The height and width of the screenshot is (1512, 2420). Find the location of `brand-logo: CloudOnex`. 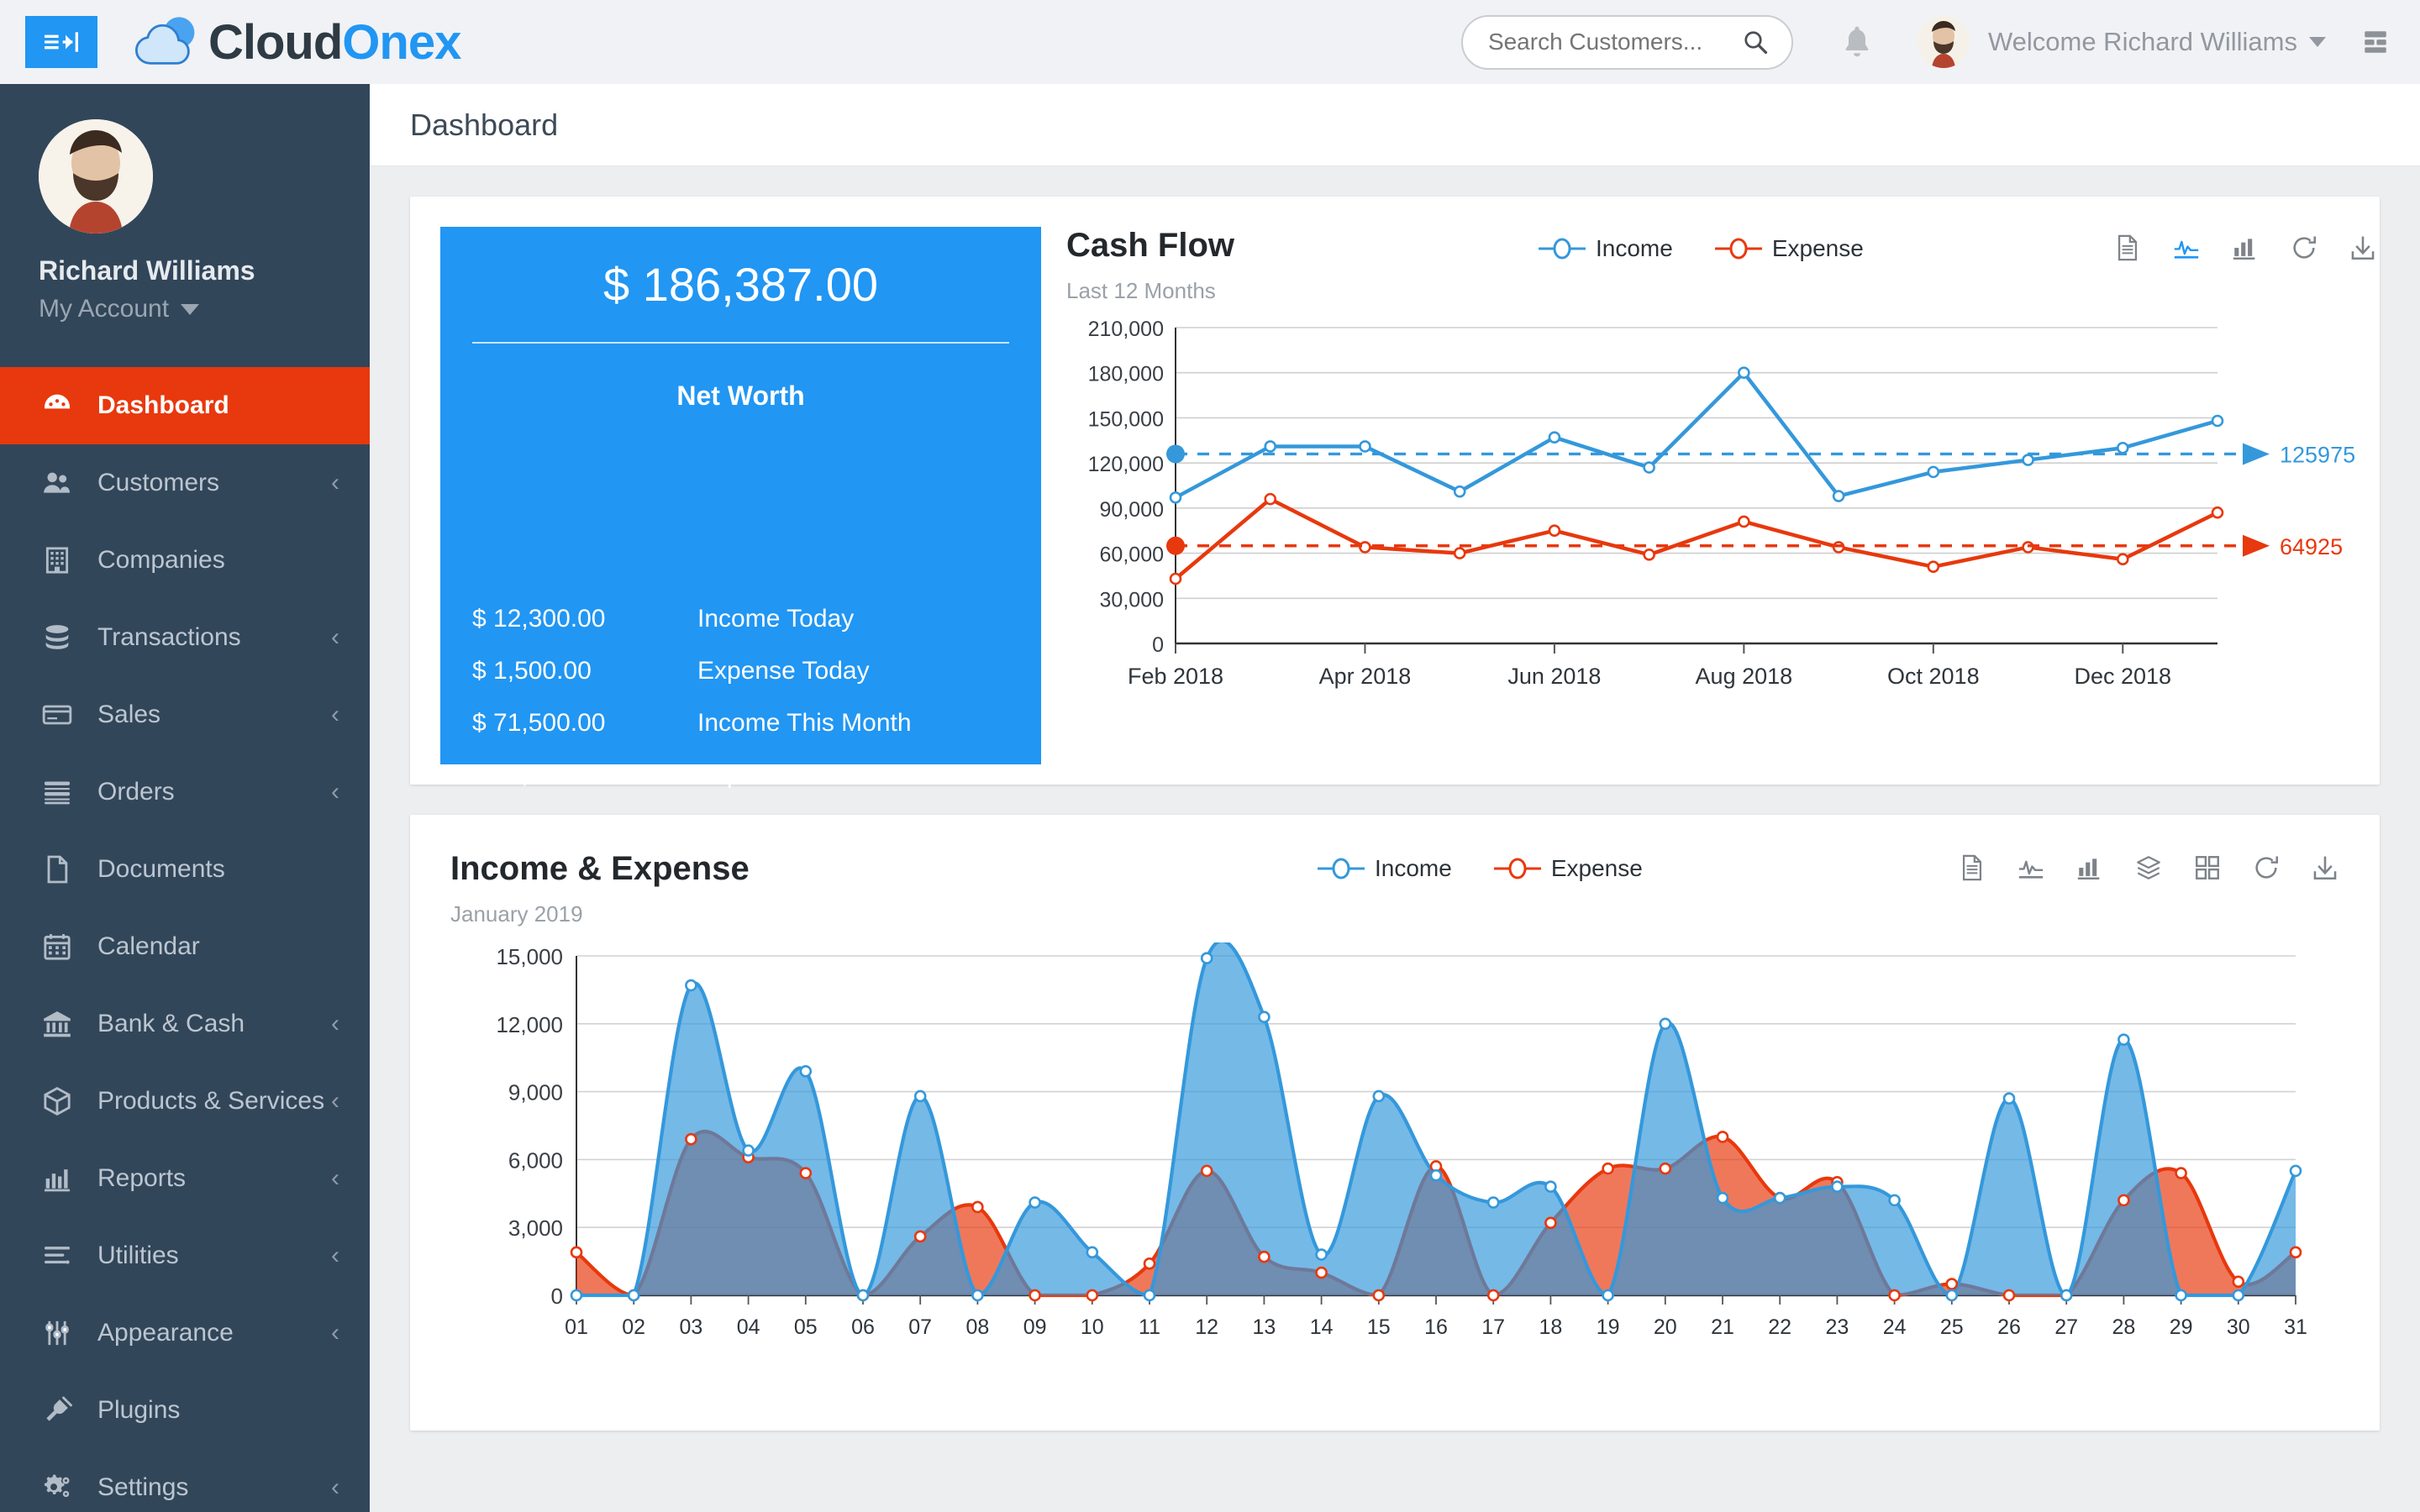

brand-logo: CloudOnex is located at coordinates (296, 42).